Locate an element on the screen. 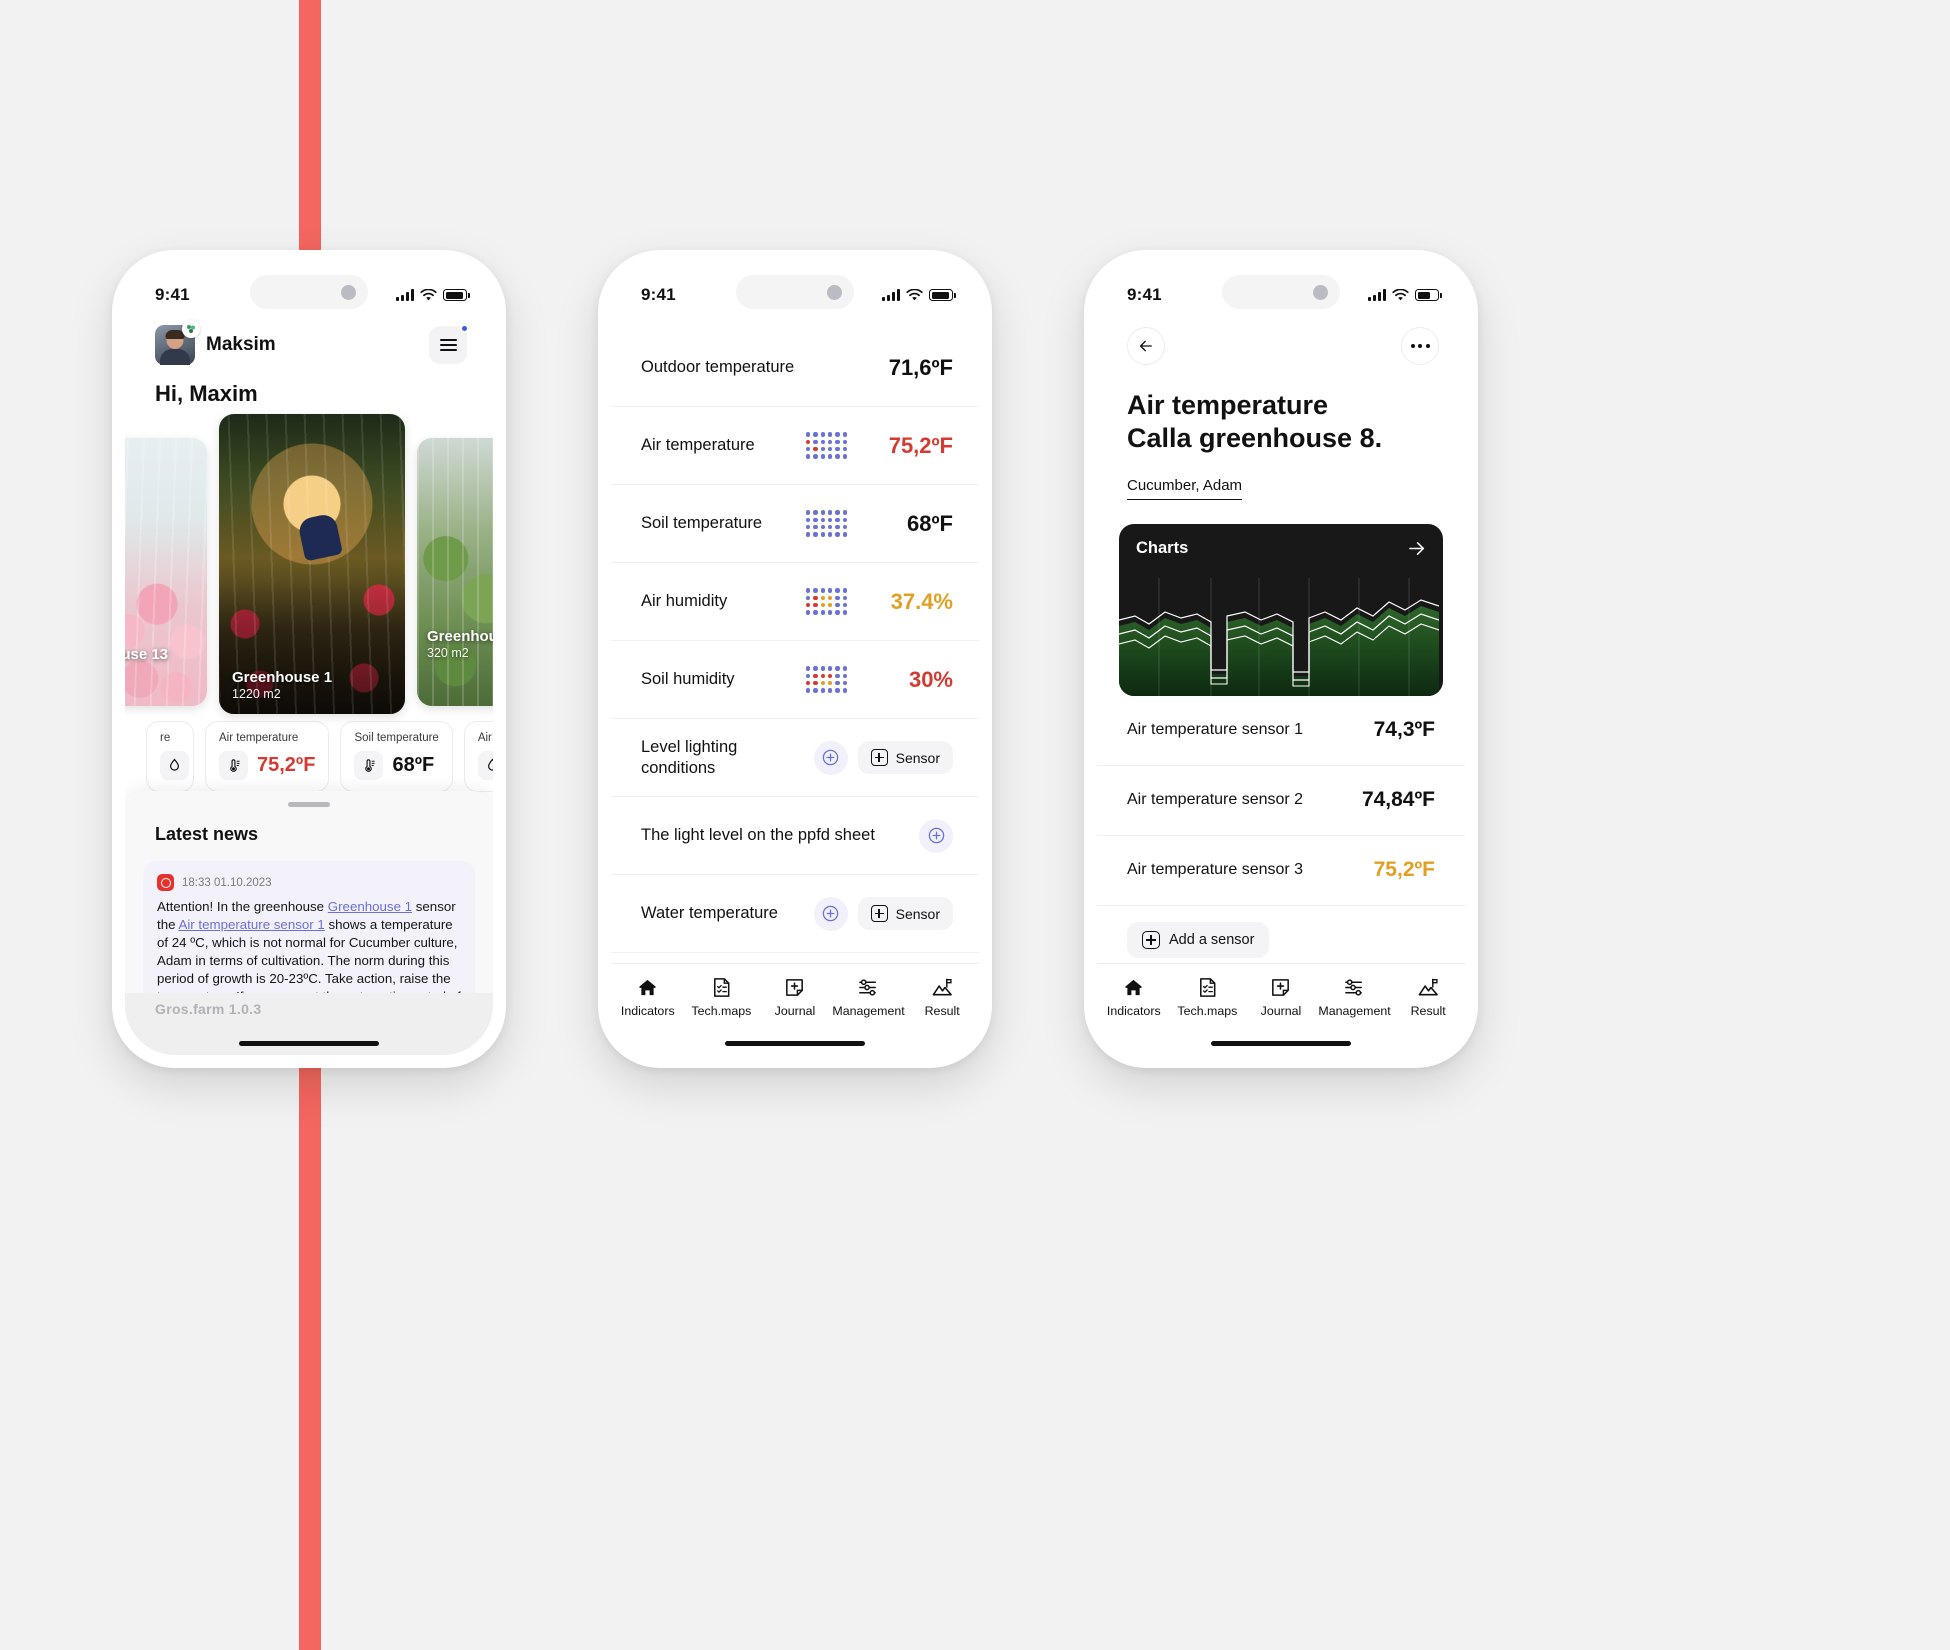 Image resolution: width=1950 pixels, height=1650 pixels. more-options-button is located at coordinates (1420, 346).